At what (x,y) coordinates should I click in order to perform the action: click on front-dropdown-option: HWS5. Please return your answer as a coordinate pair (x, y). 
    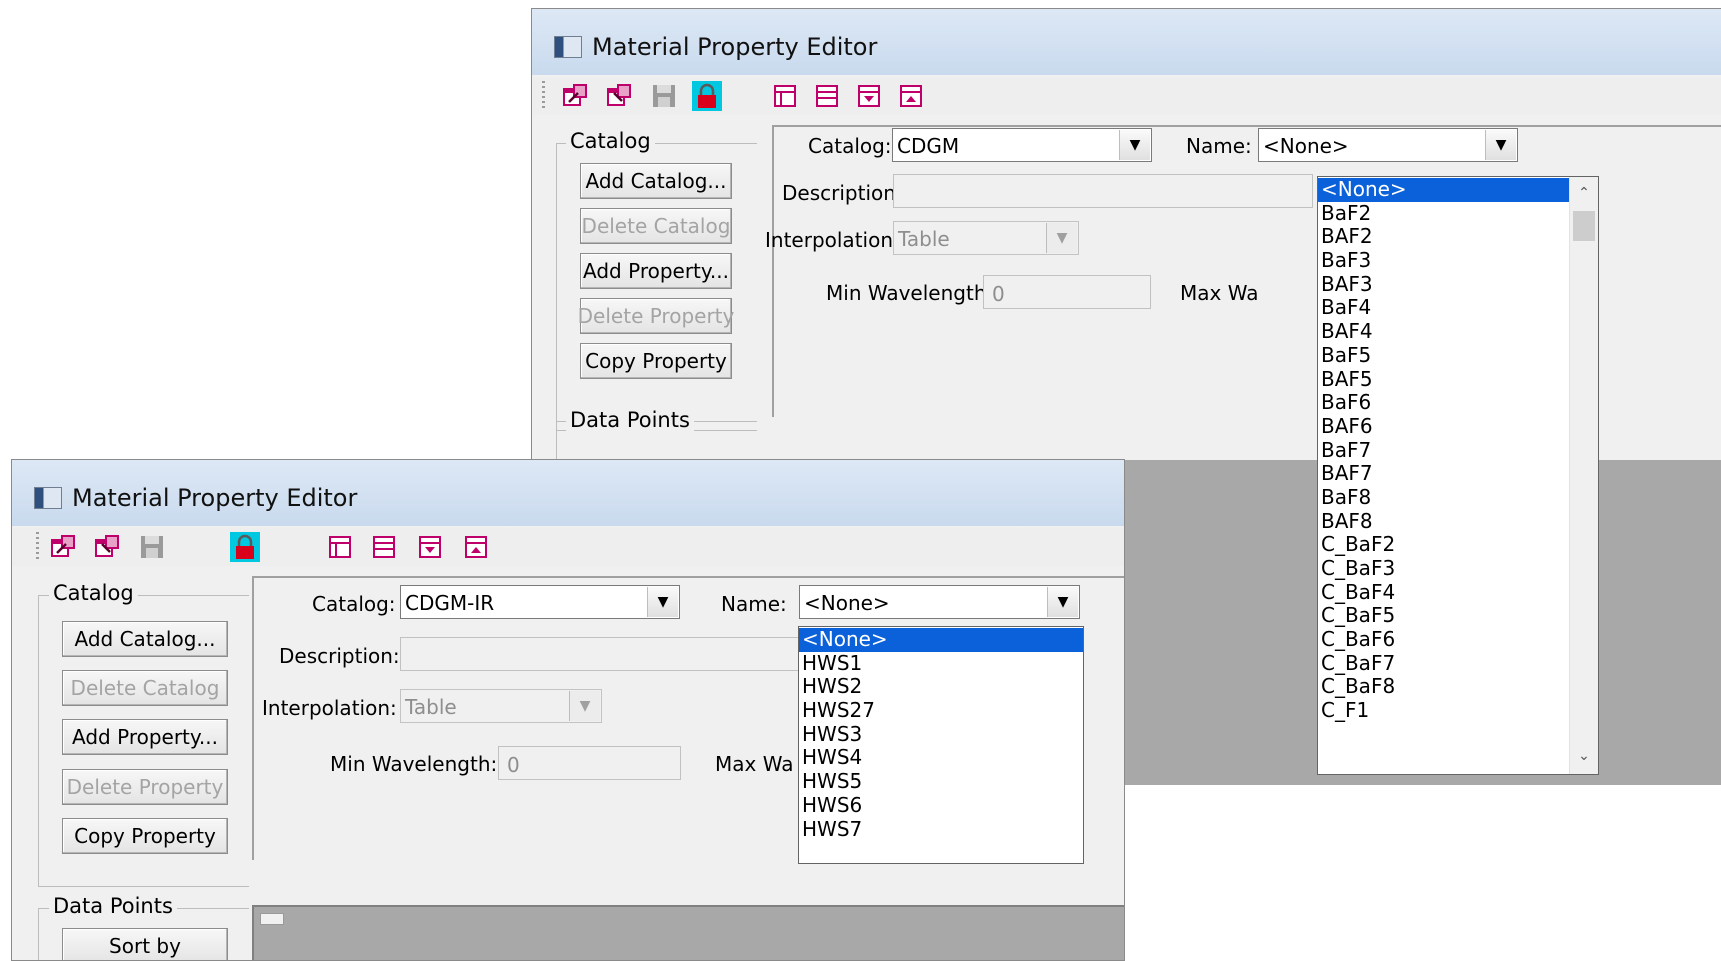
    Looking at the image, I should click on (941, 781).